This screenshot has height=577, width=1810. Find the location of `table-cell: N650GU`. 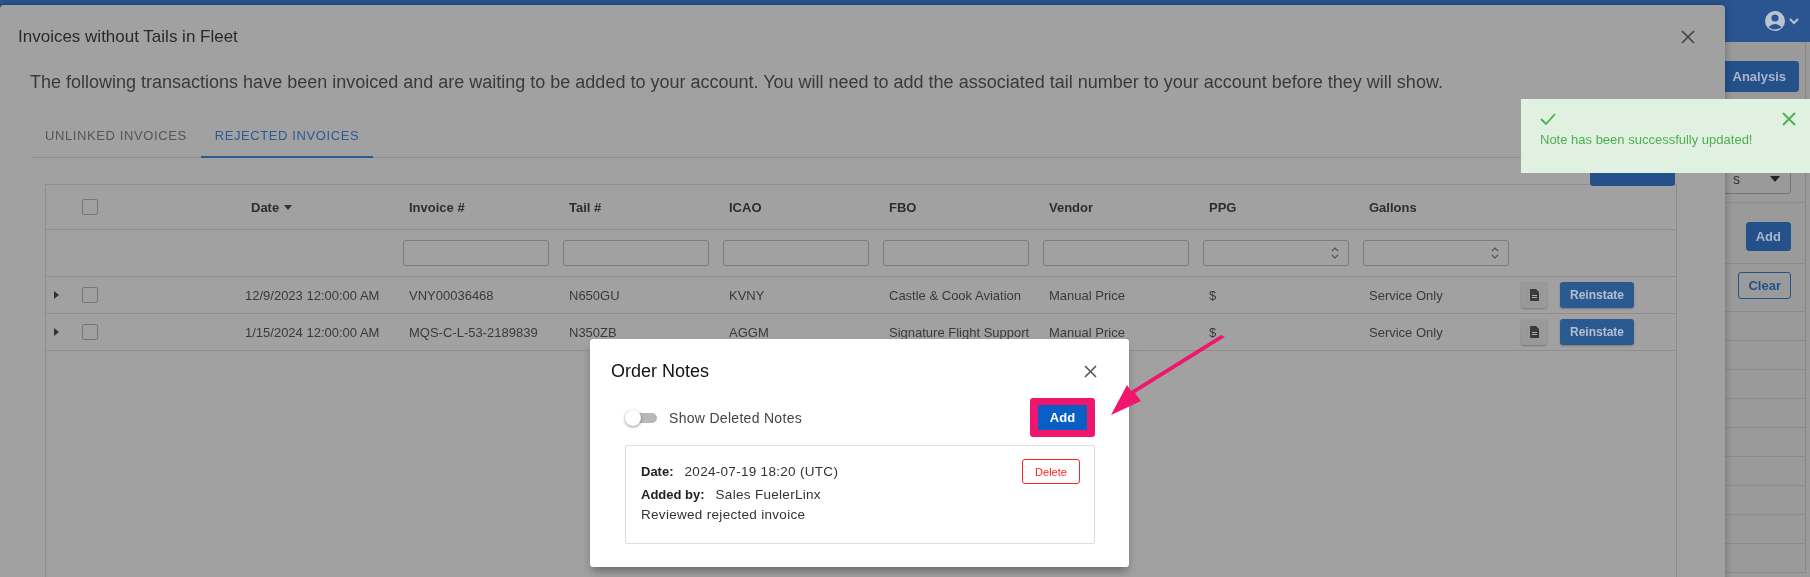

table-cell: N650GU is located at coordinates (594, 295).